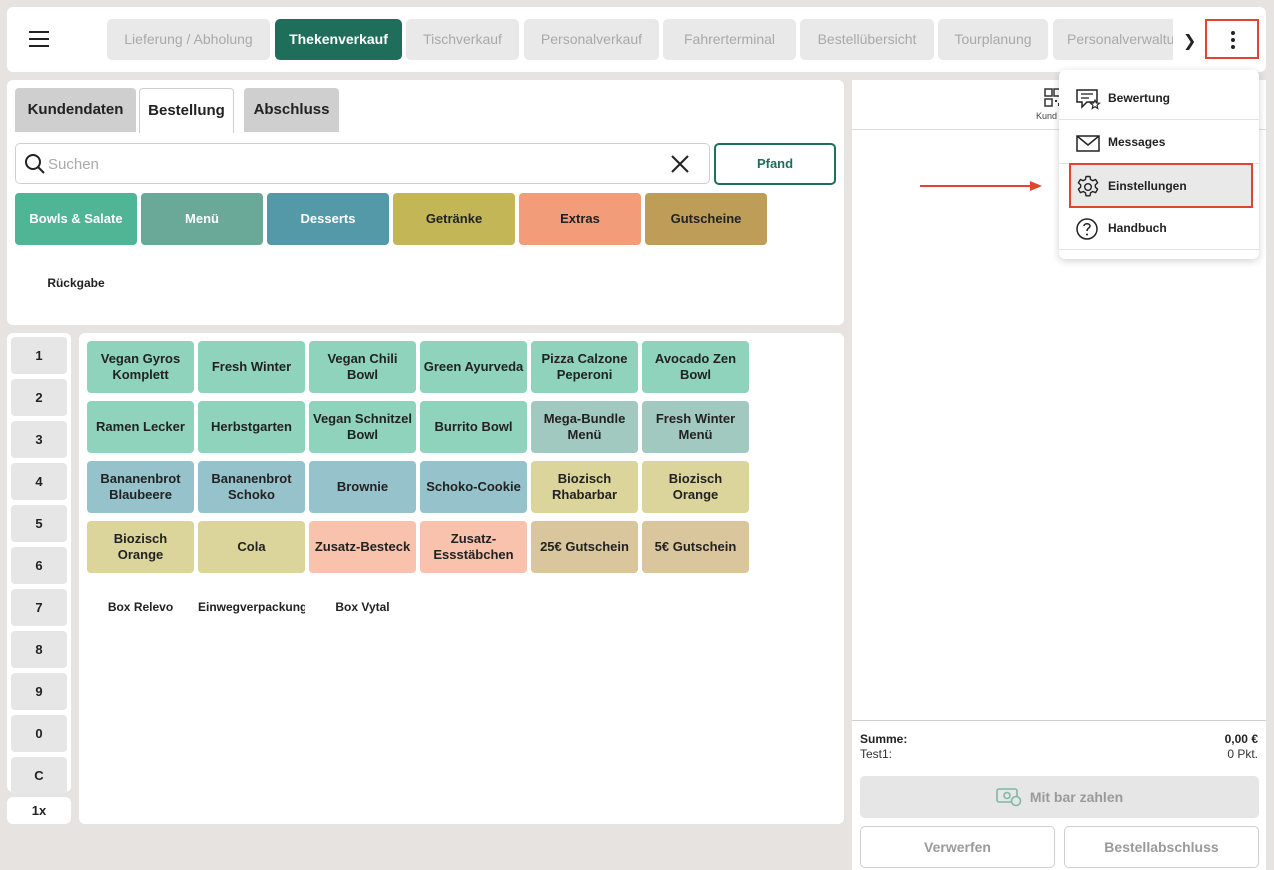  What do you see at coordinates (1088, 143) in the screenshot?
I see `envelope-icon` at bounding box center [1088, 143].